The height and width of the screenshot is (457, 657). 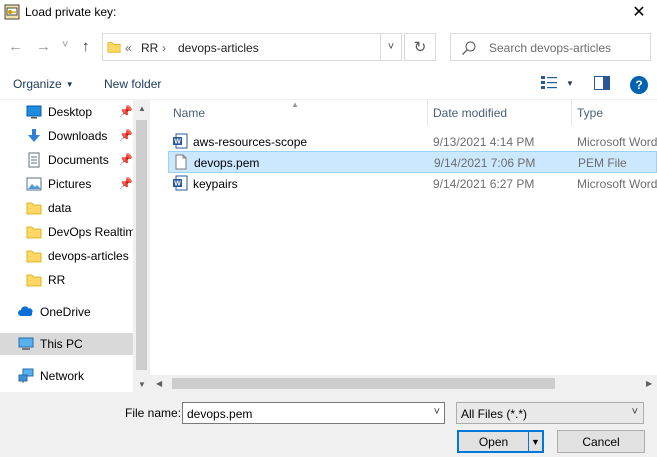 What do you see at coordinates (189, 113) in the screenshot?
I see `column-header-name: Name` at bounding box center [189, 113].